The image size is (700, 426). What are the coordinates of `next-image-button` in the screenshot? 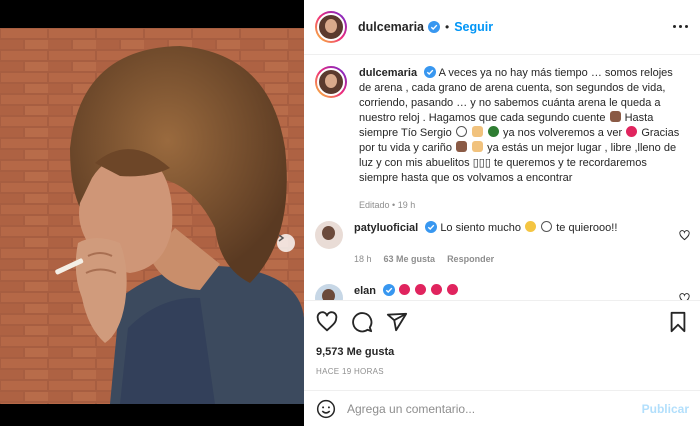 It's located at (286, 243).